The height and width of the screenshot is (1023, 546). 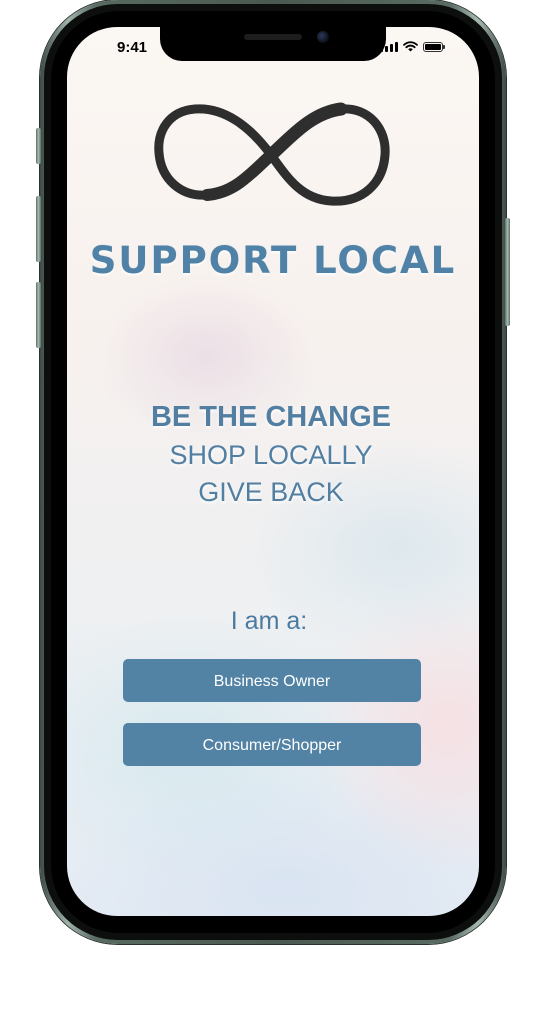 I want to click on volume-up-button, so click(x=38, y=229).